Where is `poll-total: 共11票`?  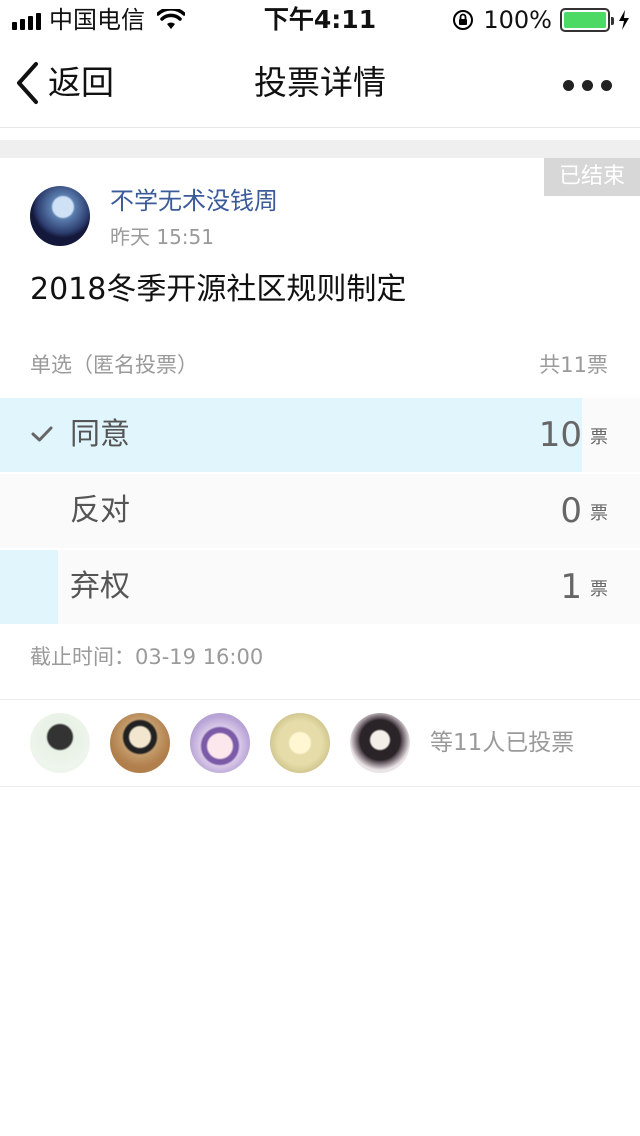 poll-total: 共11票 is located at coordinates (573, 365).